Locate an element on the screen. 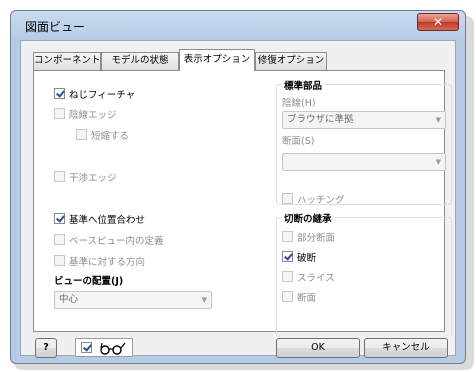 The width and height of the screenshot is (476, 372). cancel-button: キャンセル is located at coordinates (406, 348).